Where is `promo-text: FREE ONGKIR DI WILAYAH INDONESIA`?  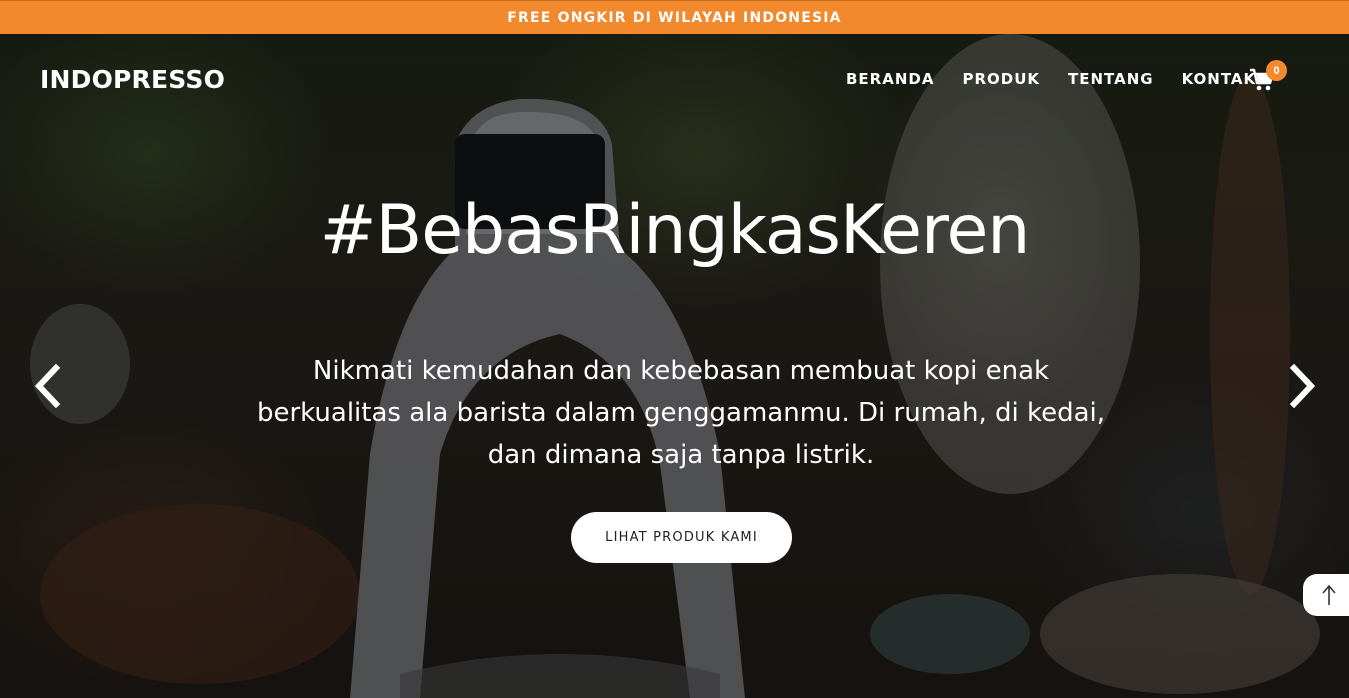
promo-text: FREE ONGKIR DI WILAYAH INDONESIA is located at coordinates (674, 17).